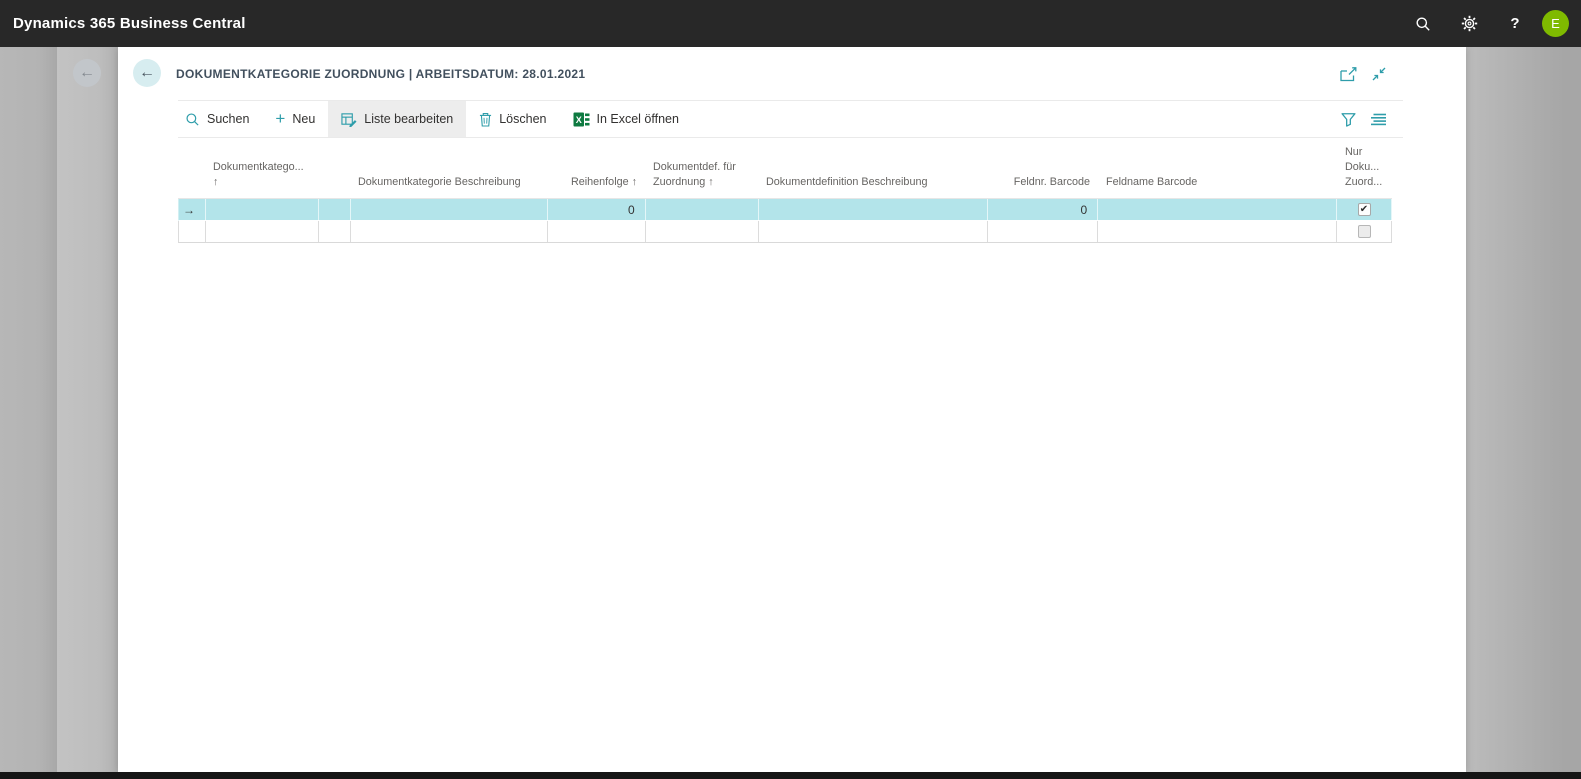  Describe the element at coordinates (409, 119) in the screenshot. I see `toolbar-edit-list-label: Liste bearbeiten` at that location.